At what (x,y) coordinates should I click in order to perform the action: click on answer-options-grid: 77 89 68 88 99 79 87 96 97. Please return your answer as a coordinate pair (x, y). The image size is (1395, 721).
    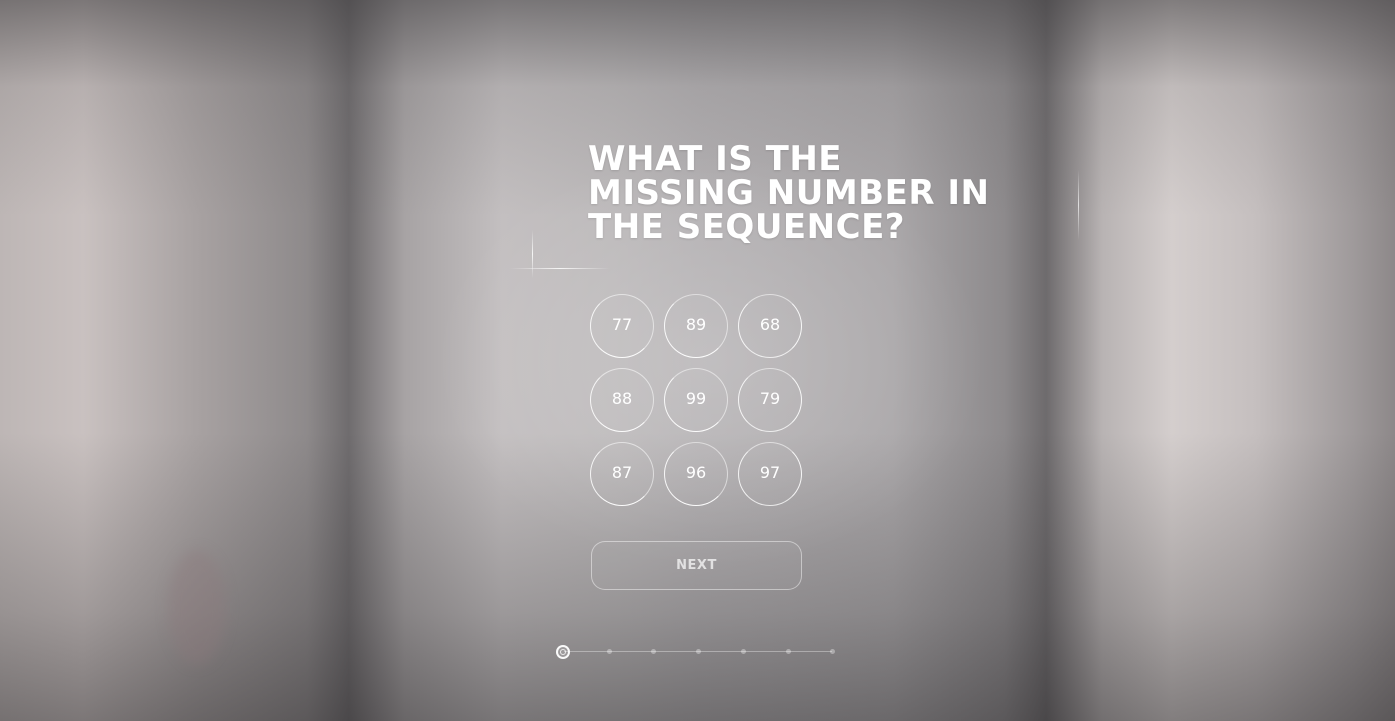
    Looking at the image, I should click on (697, 400).